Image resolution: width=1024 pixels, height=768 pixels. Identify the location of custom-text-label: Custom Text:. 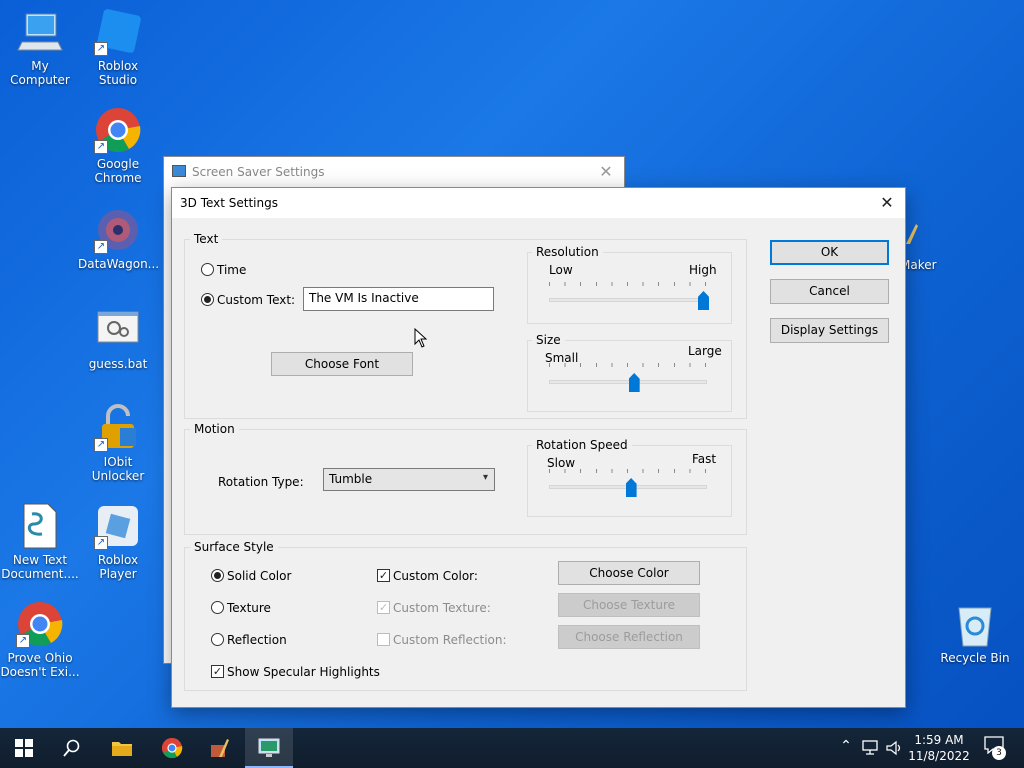
(256, 300).